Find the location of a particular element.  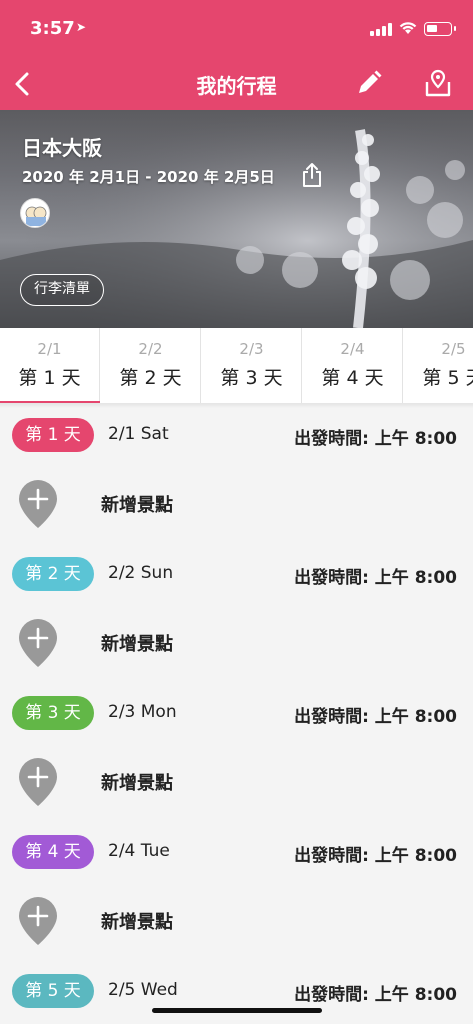

tab-label: 第 3 天 is located at coordinates (251, 378).